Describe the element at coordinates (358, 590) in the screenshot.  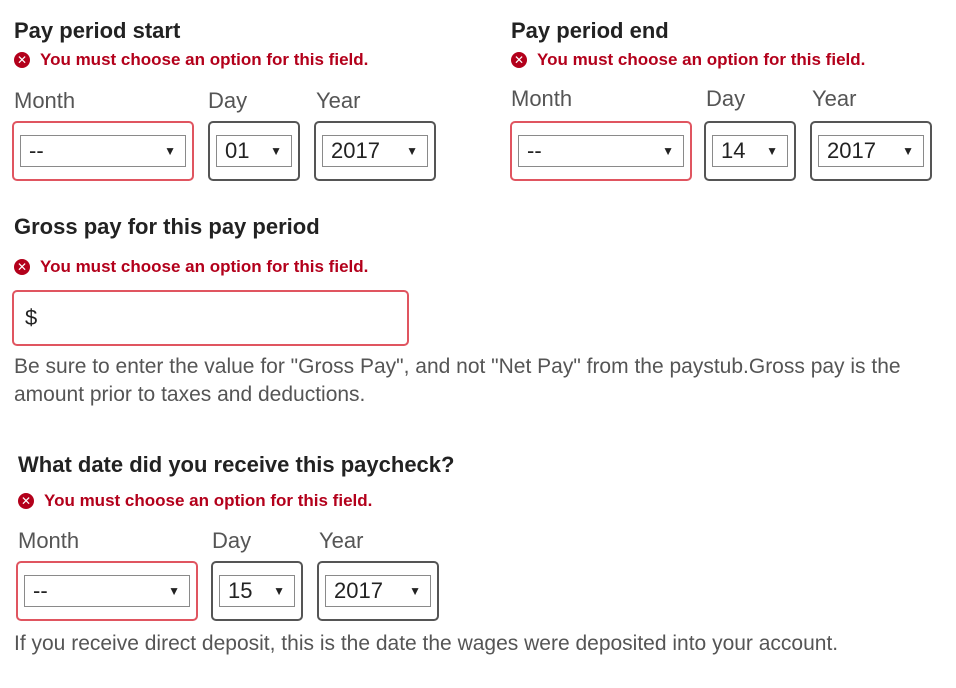
I see `paycheck-year-value: 2017` at that location.